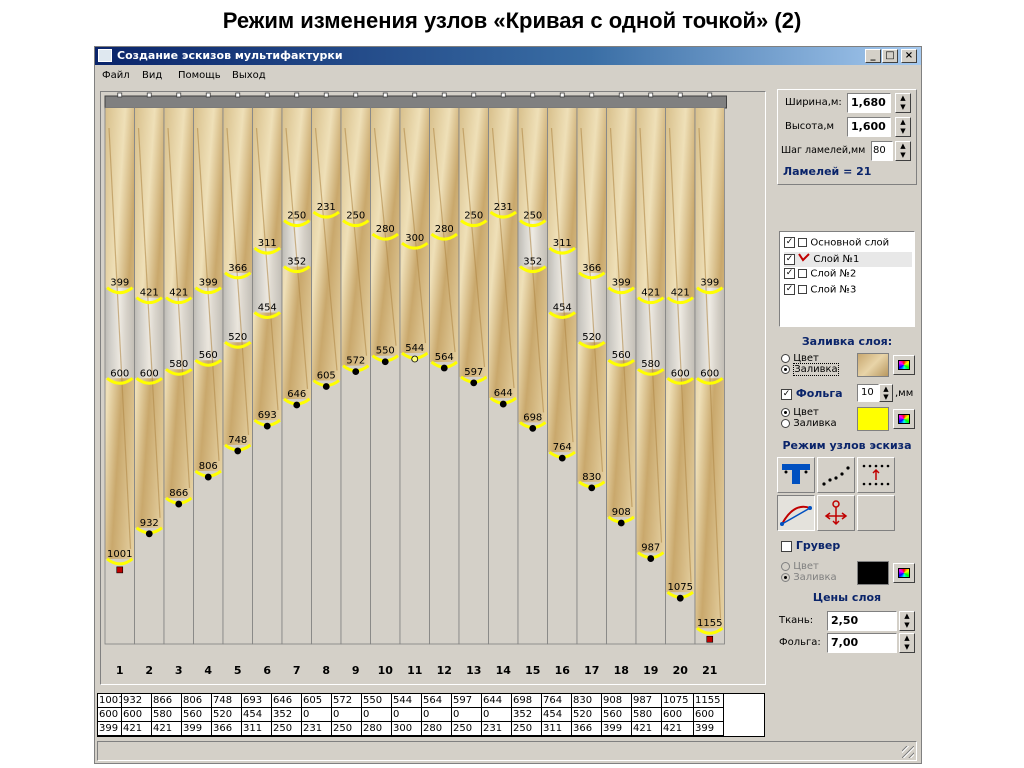  Describe the element at coordinates (199, 75) in the screenshot. I see `menu-help: Помощь` at that location.